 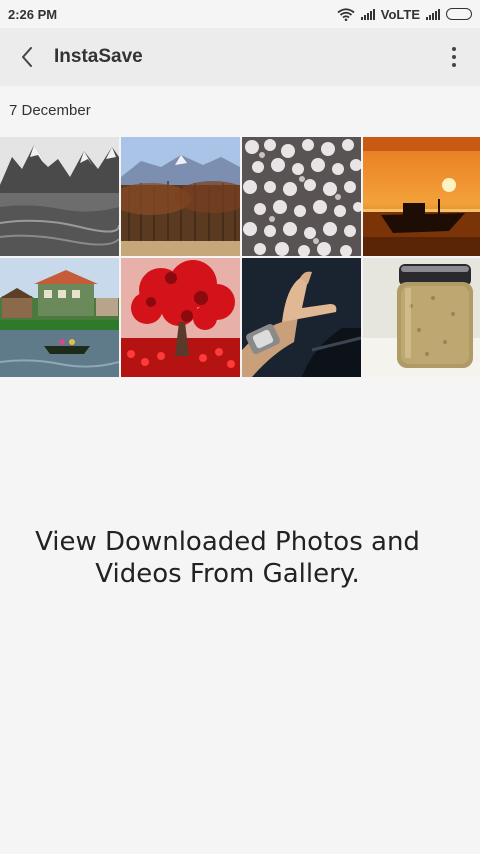 I want to click on houseboat-river-image, so click(x=59, y=317).